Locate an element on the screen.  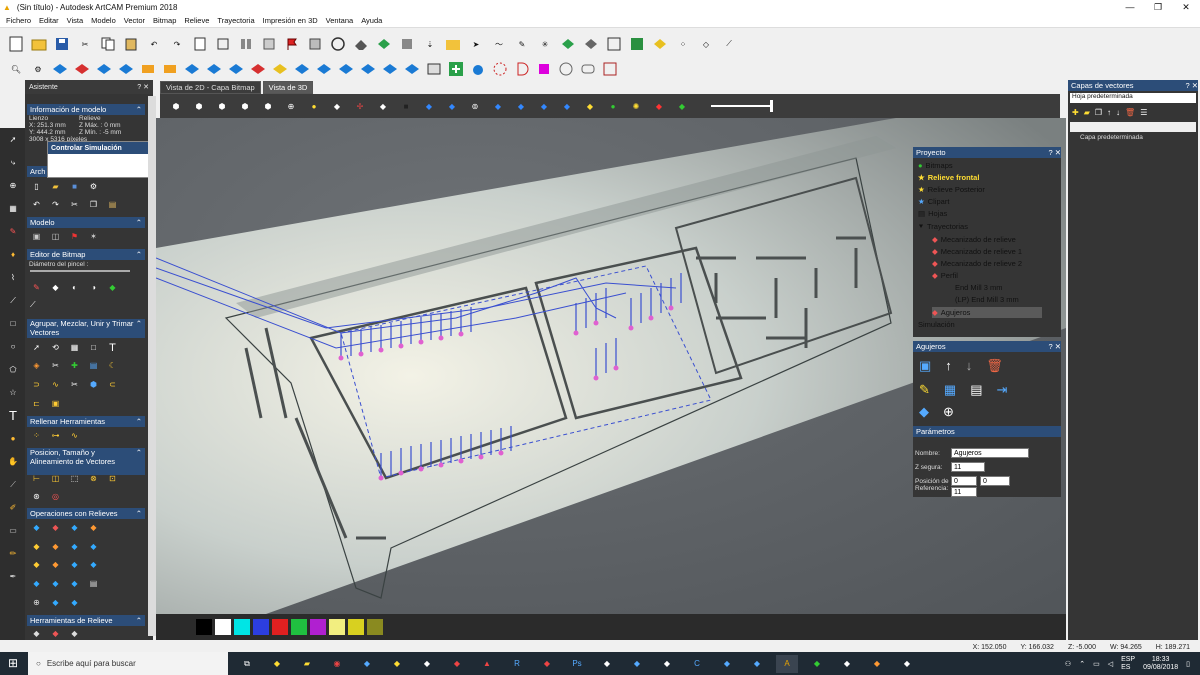
flag-icon is located at coordinates (292, 44).